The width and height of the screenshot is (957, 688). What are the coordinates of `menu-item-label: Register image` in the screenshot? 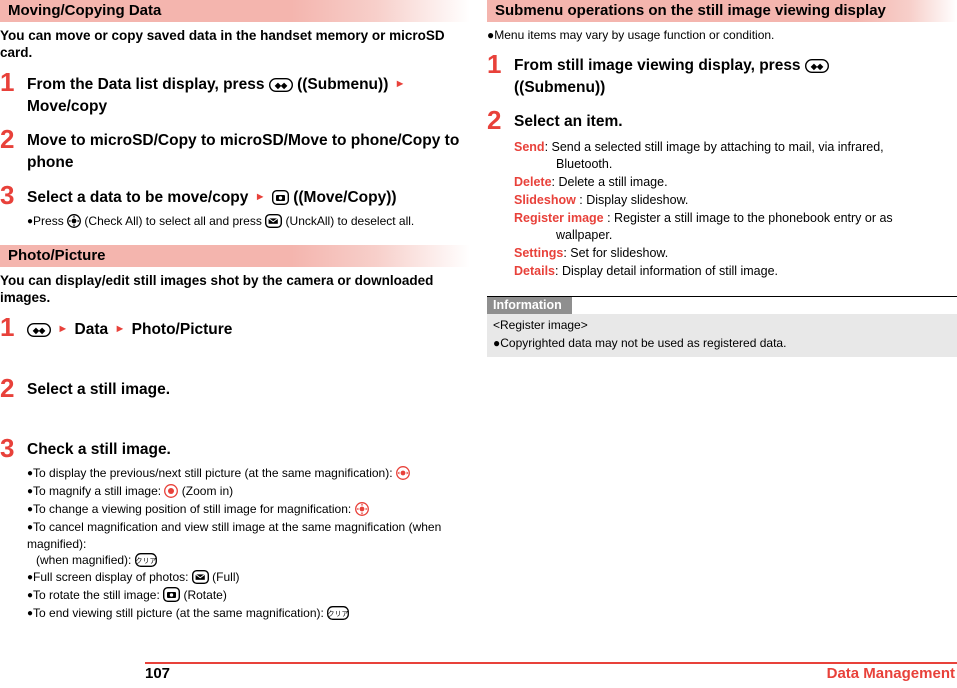 It's located at (559, 218).